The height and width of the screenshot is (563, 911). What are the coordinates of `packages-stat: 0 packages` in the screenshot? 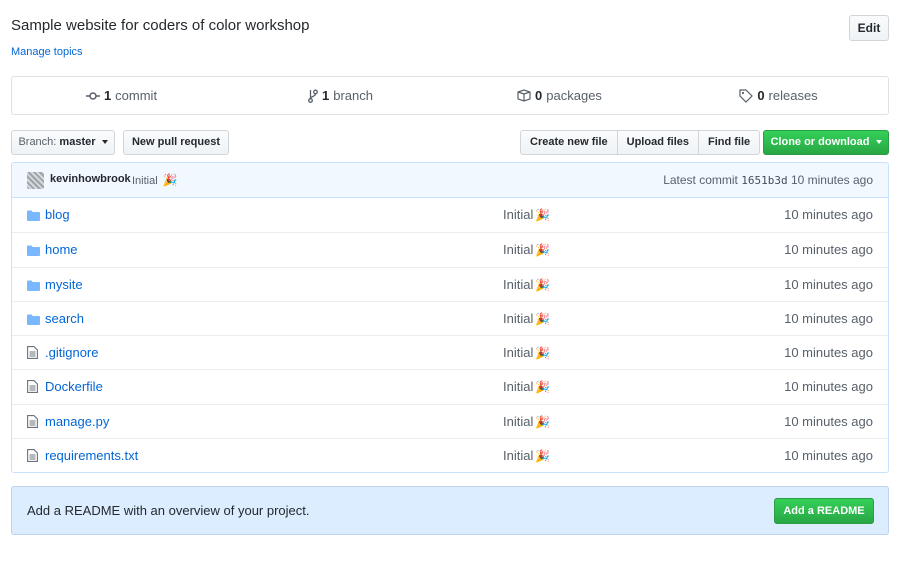 It's located at (559, 95).